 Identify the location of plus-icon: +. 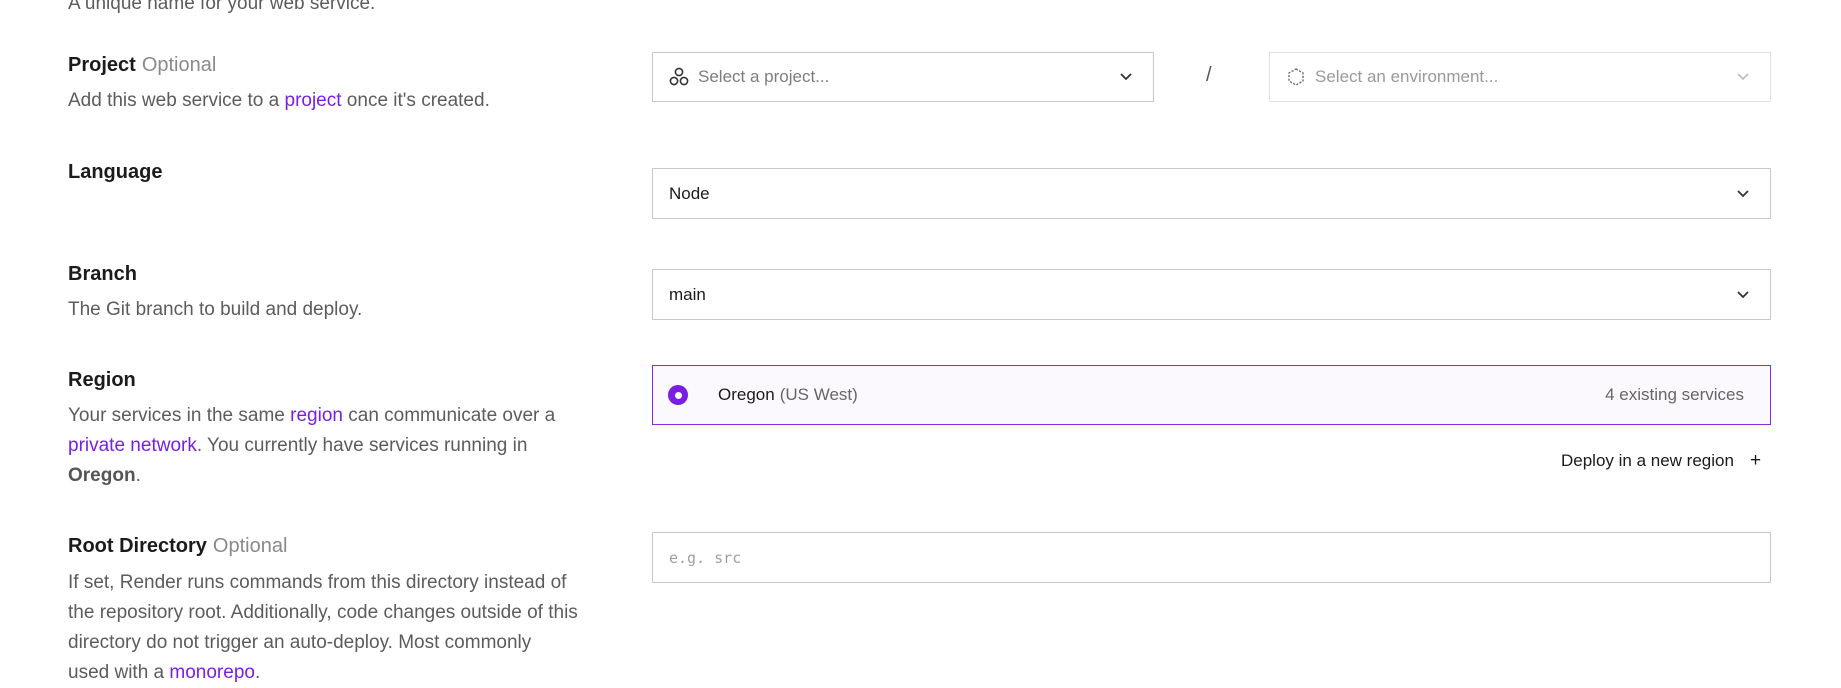
(1755, 460).